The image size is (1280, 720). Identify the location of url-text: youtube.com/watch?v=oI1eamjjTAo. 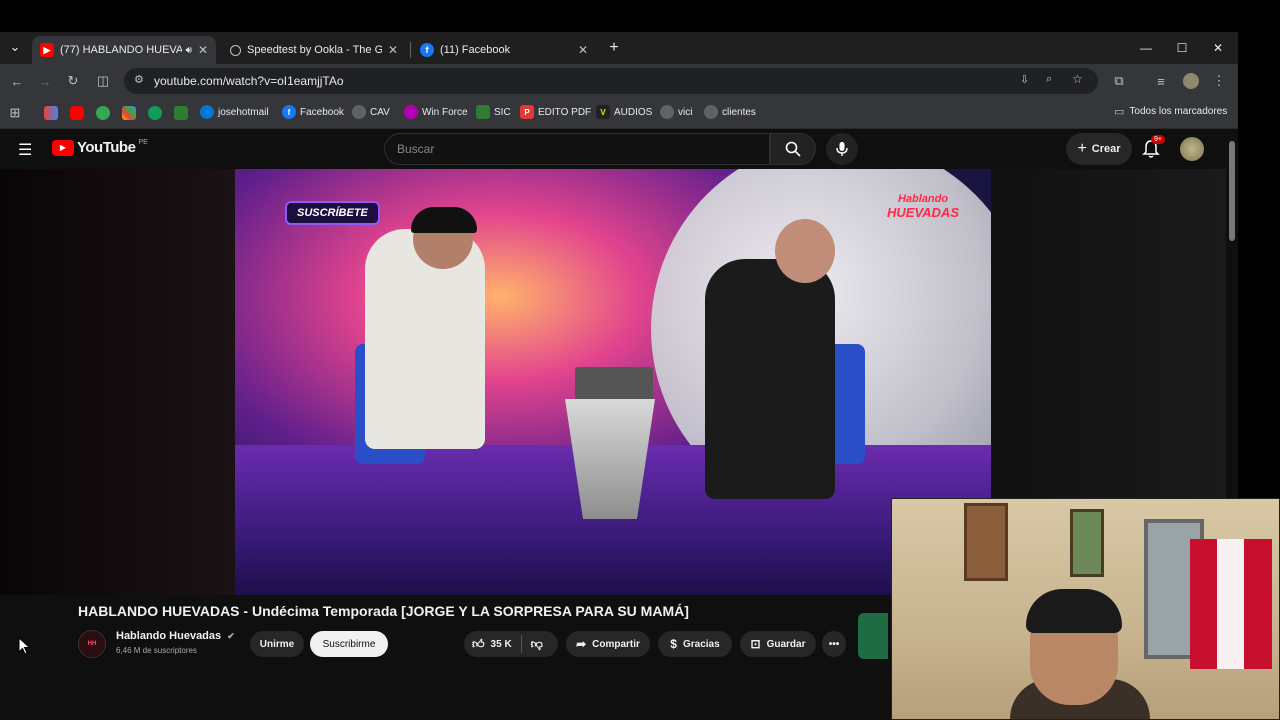
(249, 81).